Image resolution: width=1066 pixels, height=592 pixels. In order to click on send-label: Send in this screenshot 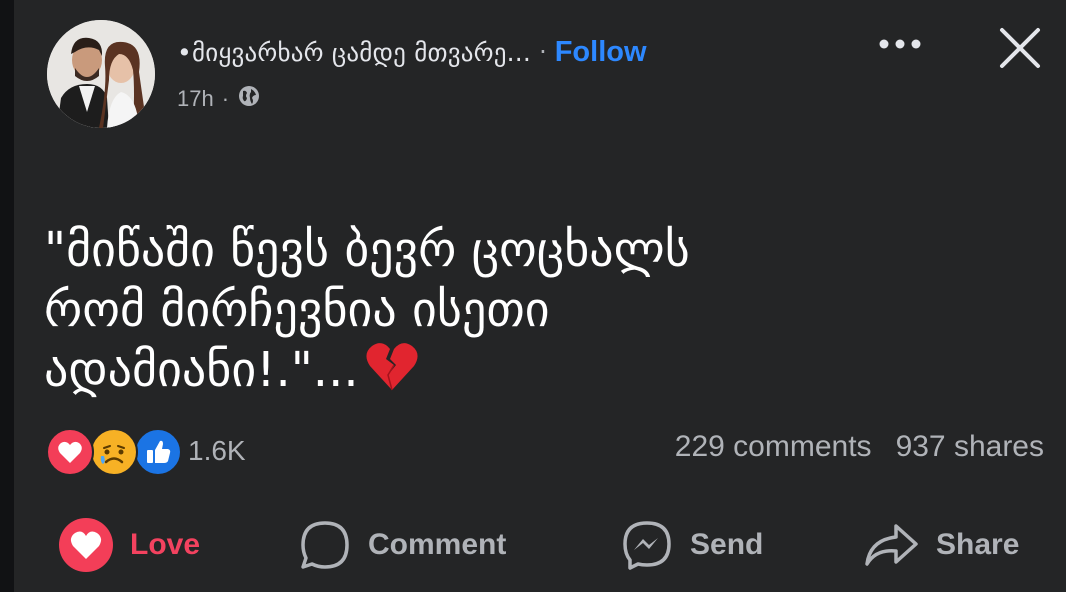, I will do `click(727, 544)`.